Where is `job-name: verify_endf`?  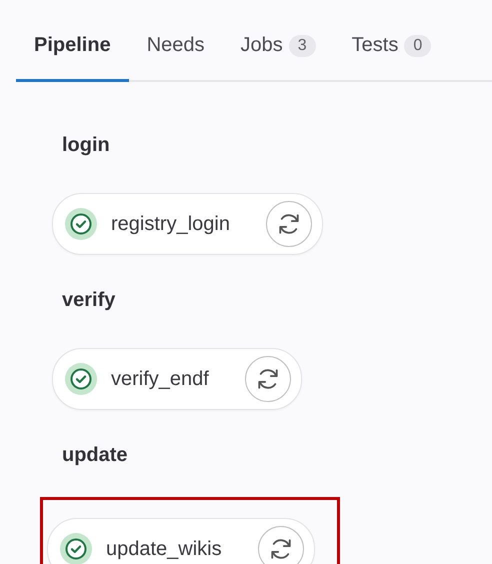
job-name: verify_endf is located at coordinates (160, 379).